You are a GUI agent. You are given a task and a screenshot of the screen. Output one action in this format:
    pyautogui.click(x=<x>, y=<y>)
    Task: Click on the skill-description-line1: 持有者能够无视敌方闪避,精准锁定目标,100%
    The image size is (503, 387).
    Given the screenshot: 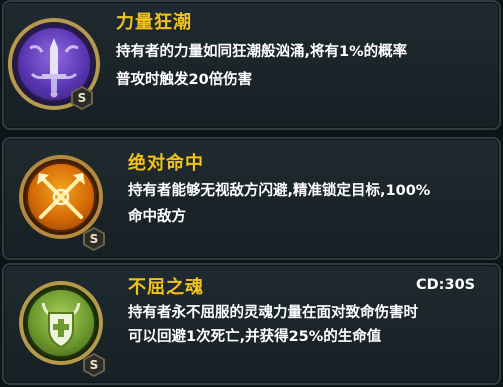 What is the action you would take?
    pyautogui.click(x=279, y=191)
    